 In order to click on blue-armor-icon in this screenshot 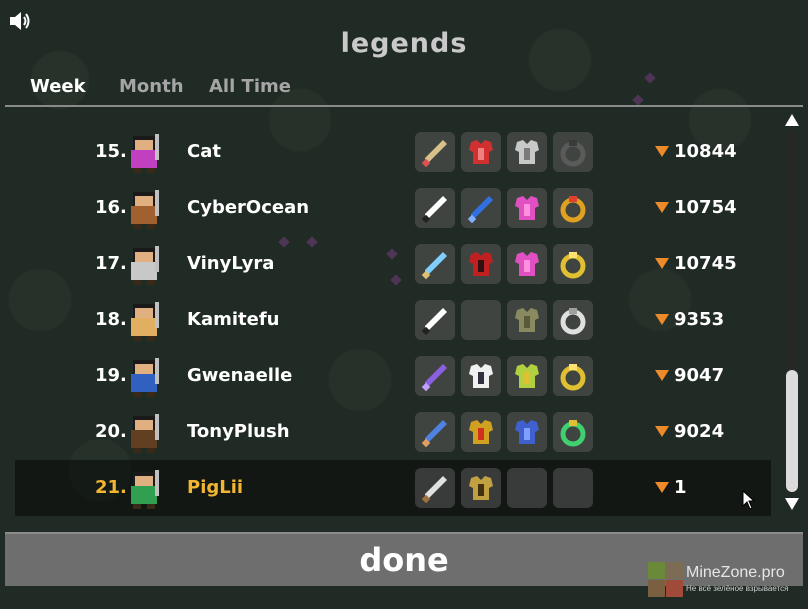, I will do `click(527, 432)`.